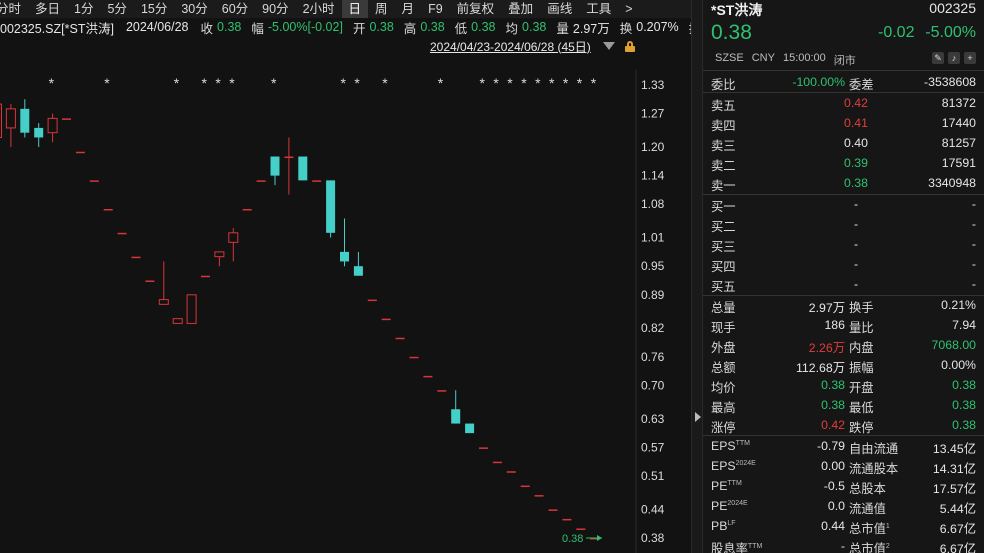  I want to click on ask-level: 卖五 0.42 81372, so click(843, 103).